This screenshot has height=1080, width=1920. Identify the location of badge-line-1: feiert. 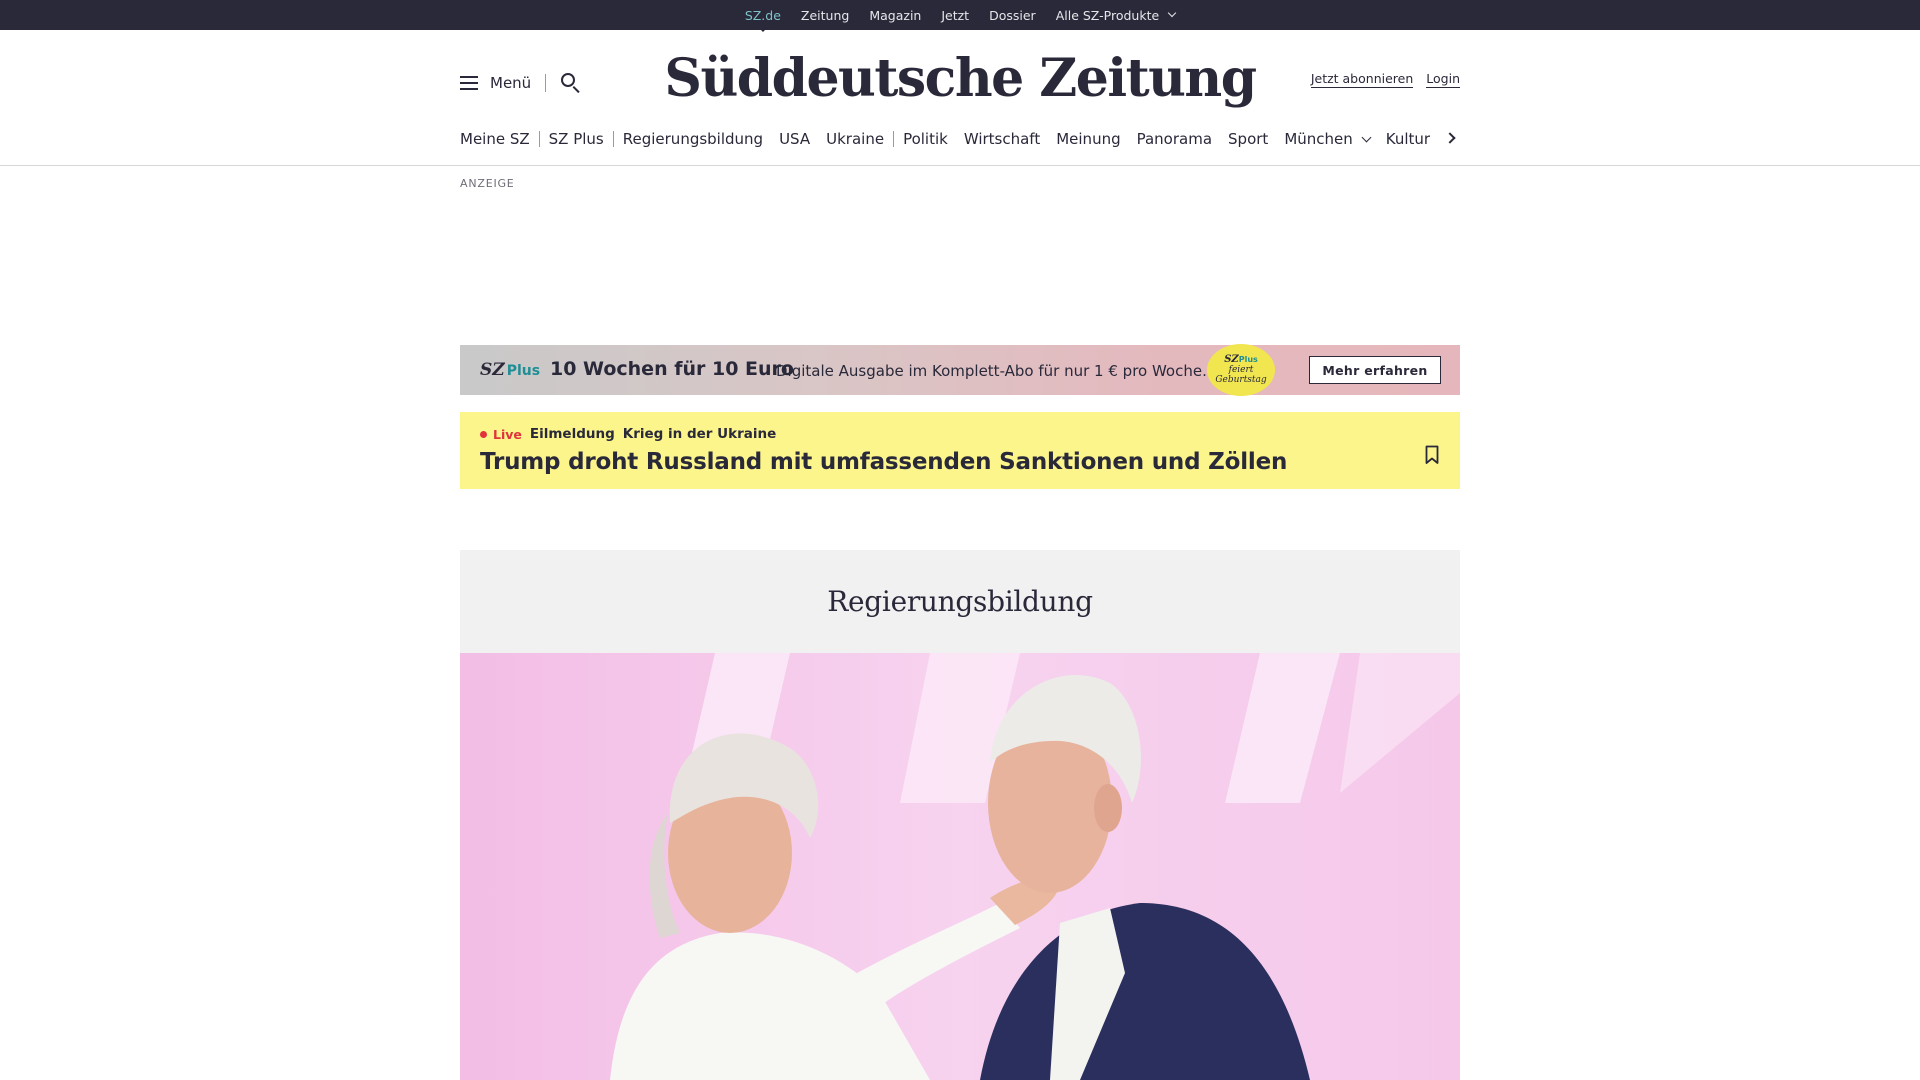
(1241, 370).